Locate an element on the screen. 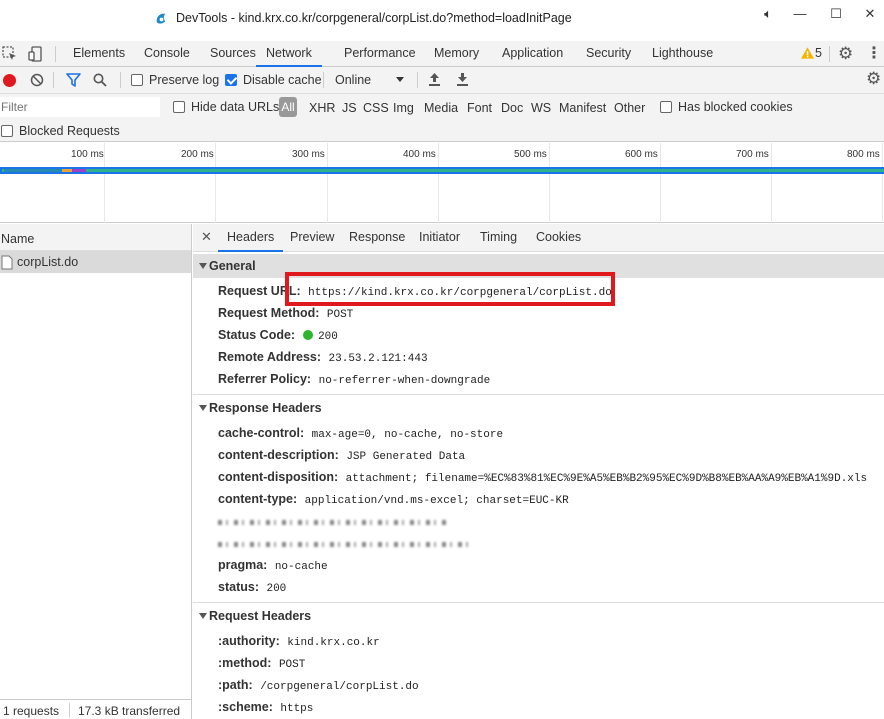 This screenshot has height=719, width=884. caret-down-icon is located at coordinates (203, 616).